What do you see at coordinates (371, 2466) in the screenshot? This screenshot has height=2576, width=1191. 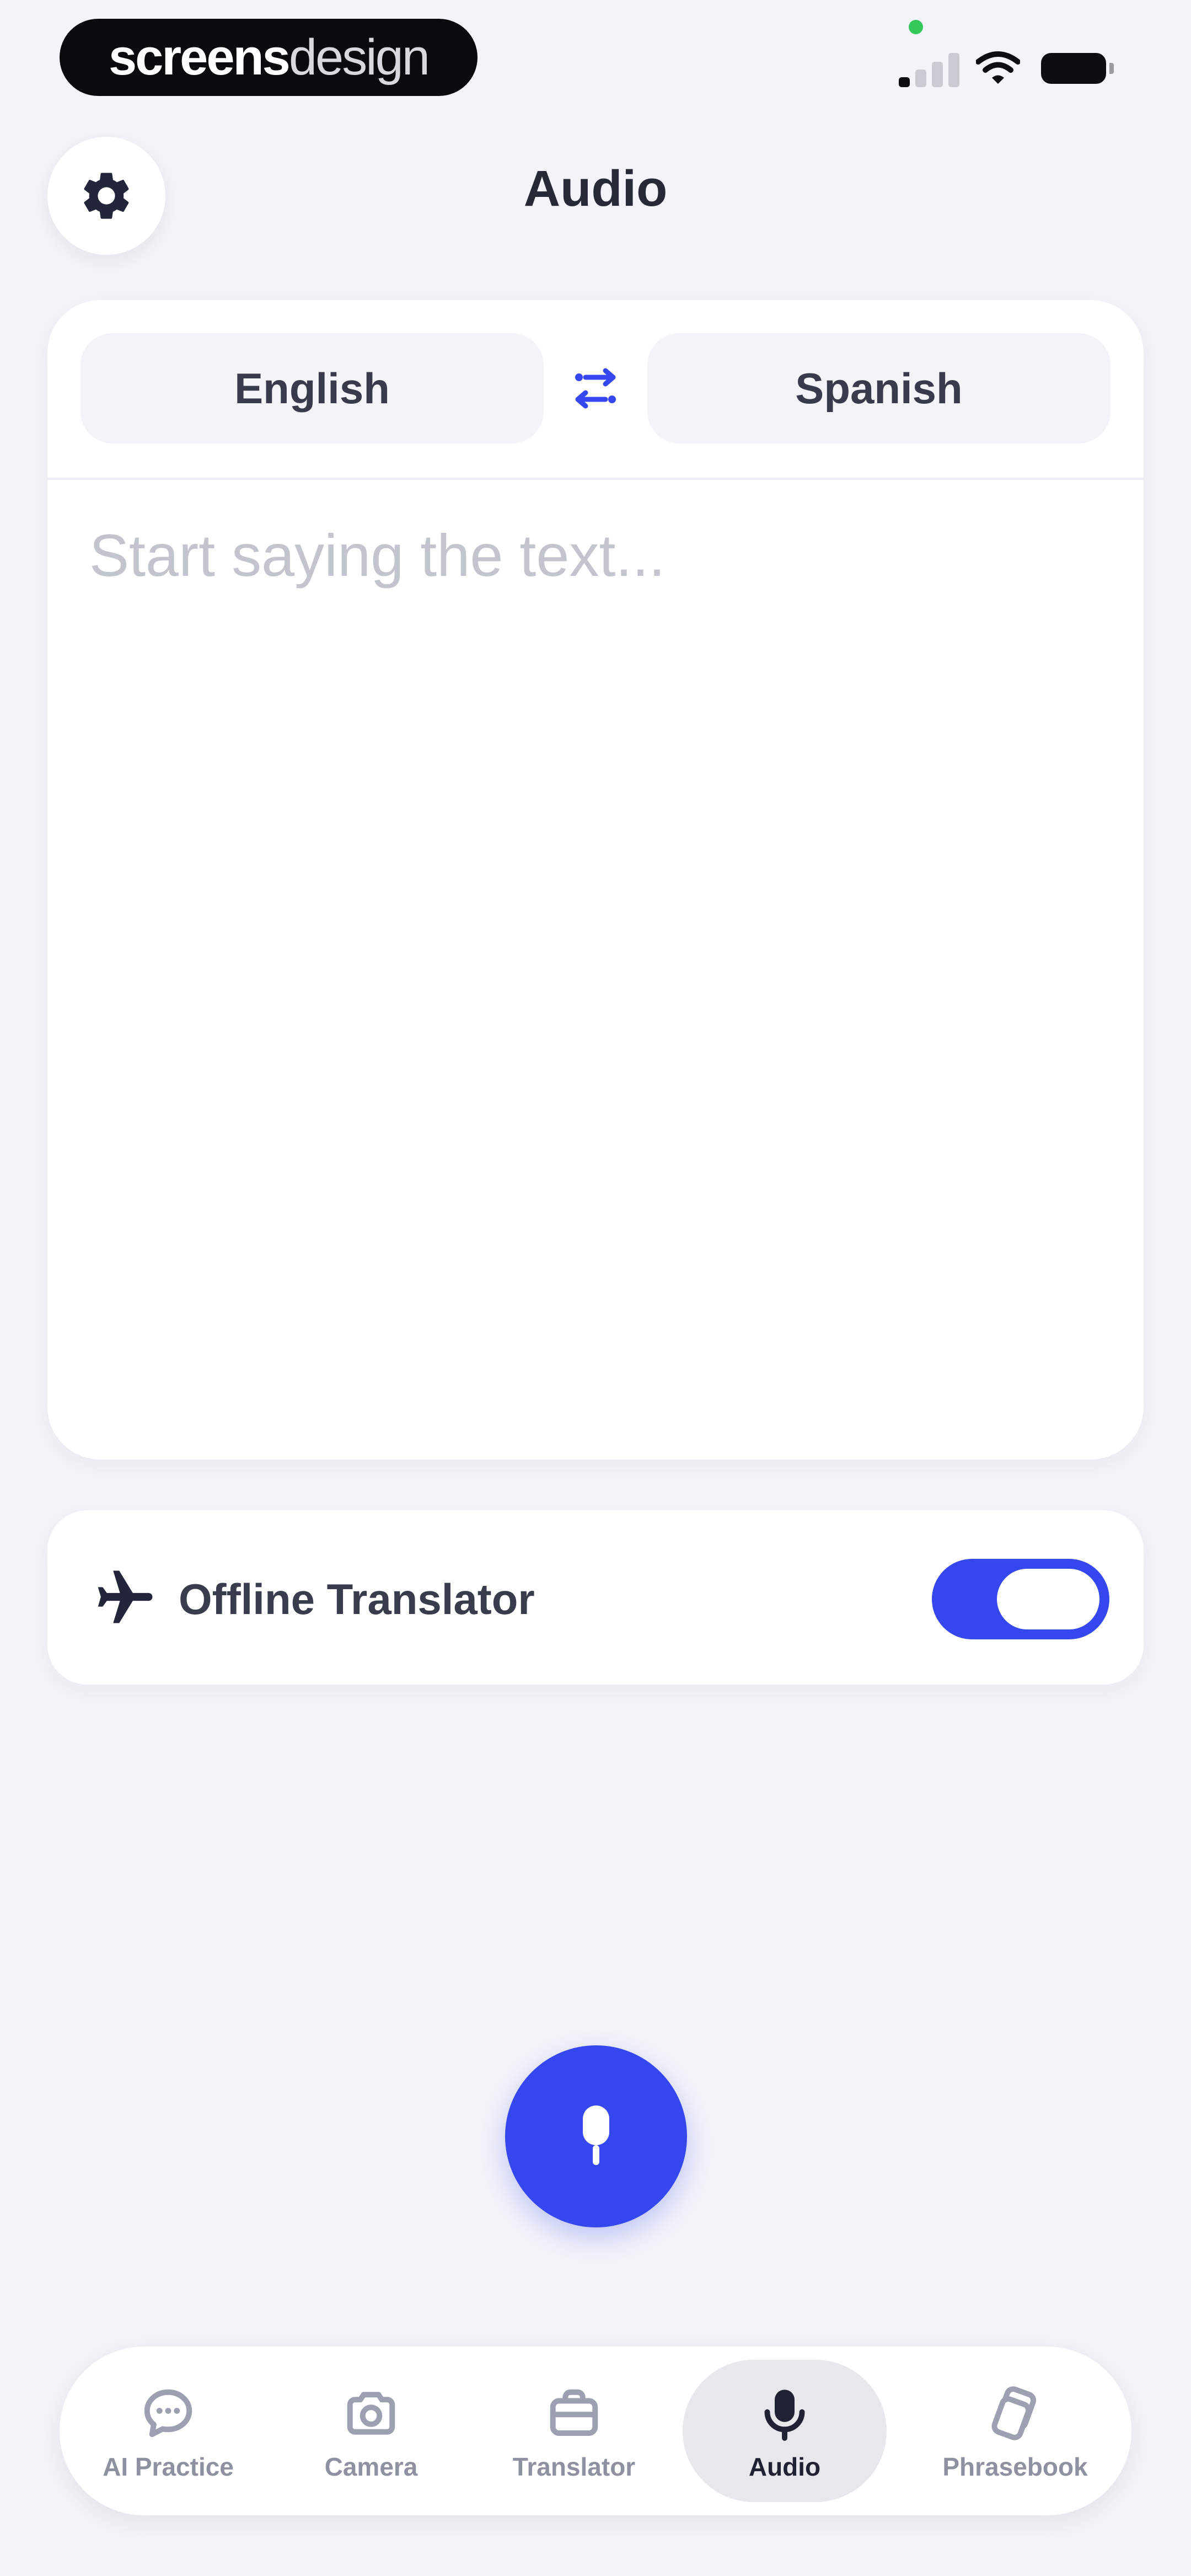 I see `tab-label: Camera` at bounding box center [371, 2466].